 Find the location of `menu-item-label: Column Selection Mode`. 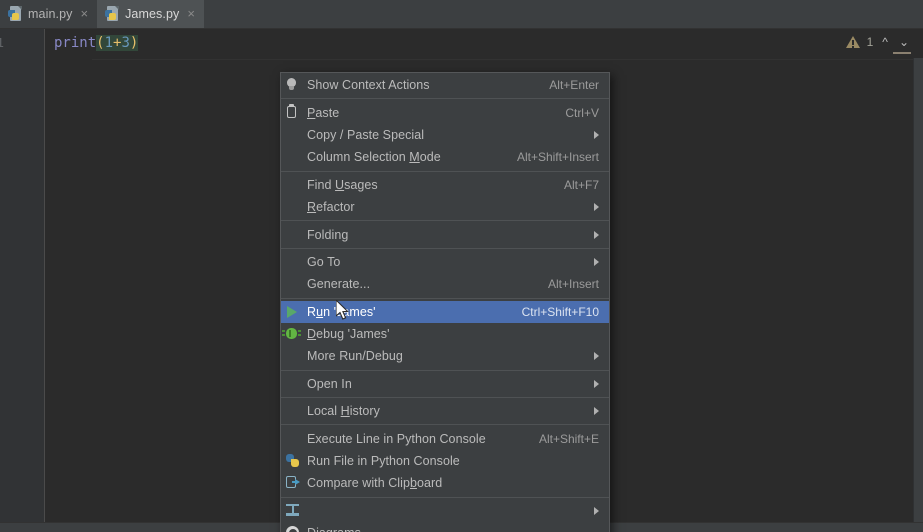

menu-item-label: Column Selection Mode is located at coordinates (374, 157).